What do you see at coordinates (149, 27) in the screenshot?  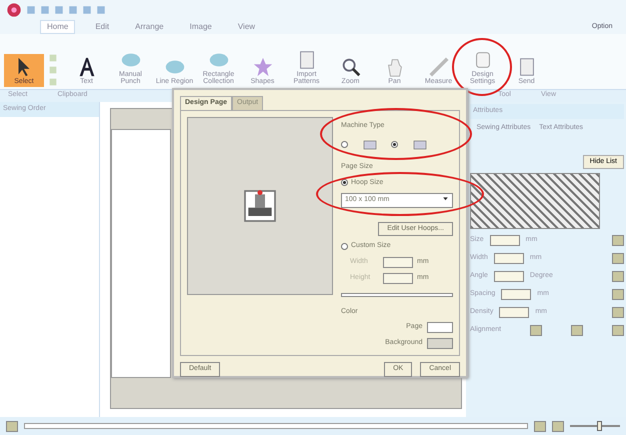 I see `ribbon-tab: Arrange` at bounding box center [149, 27].